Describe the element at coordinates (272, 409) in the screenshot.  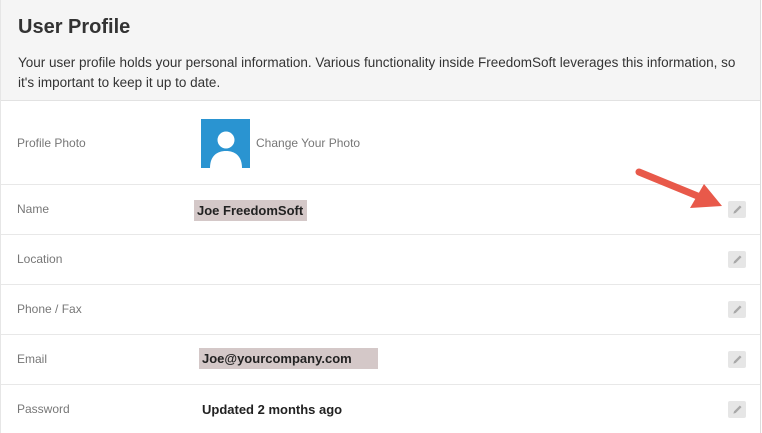
I see `password-value: Updated 2 months ago` at that location.